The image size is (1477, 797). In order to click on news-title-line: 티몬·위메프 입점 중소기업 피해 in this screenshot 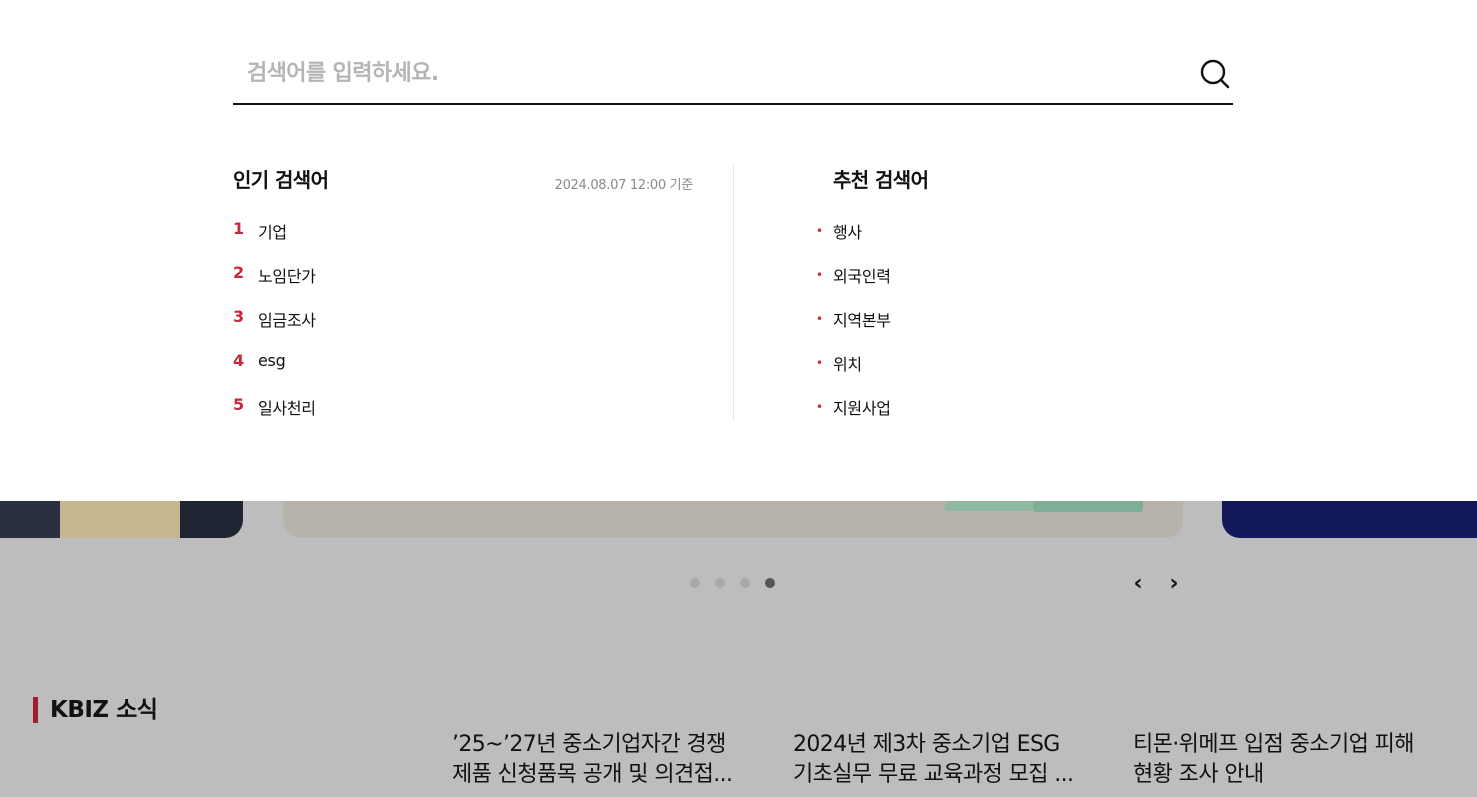, I will do `click(1274, 744)`.